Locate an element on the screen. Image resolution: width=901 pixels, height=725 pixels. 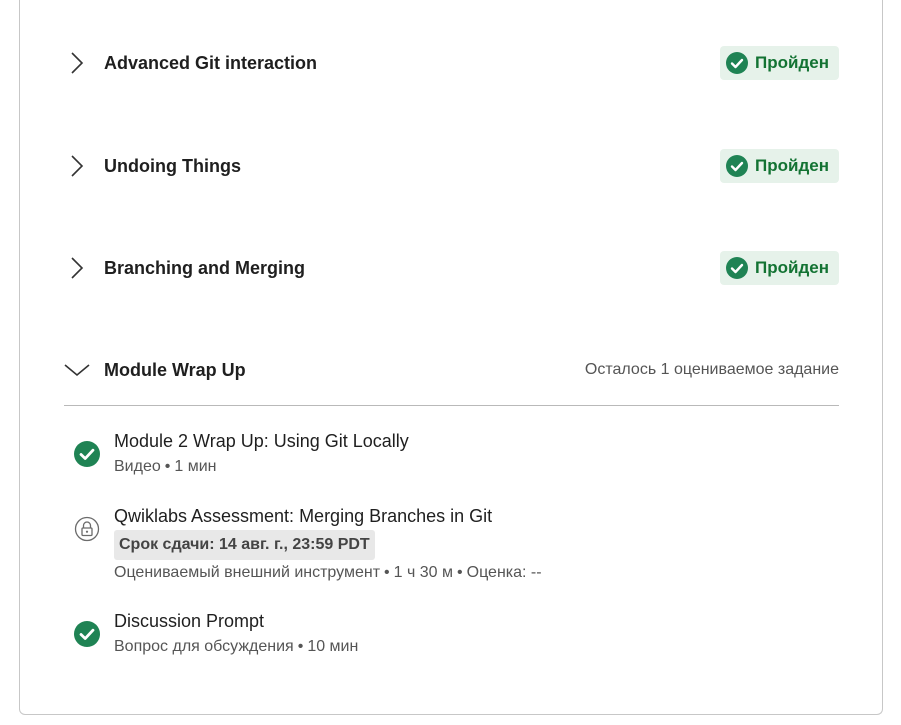
item-duration: 1 ч 30 м is located at coordinates (423, 572).